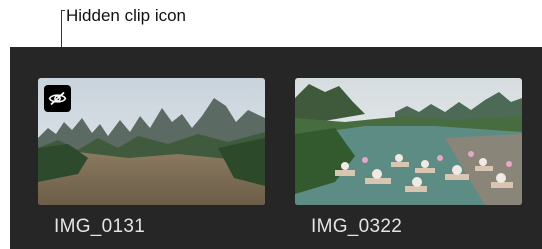 The width and height of the screenshot is (542, 249). Describe the element at coordinates (100, 226) in the screenshot. I see `clip-name-img-0131: IMG_0131` at that location.